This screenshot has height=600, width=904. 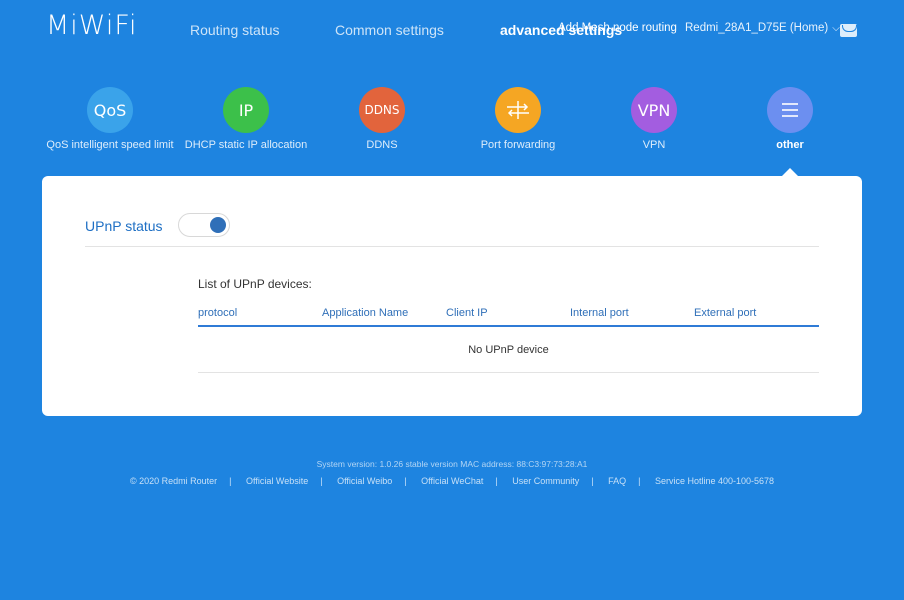 I want to click on upnp-toggle, so click(x=204, y=225).